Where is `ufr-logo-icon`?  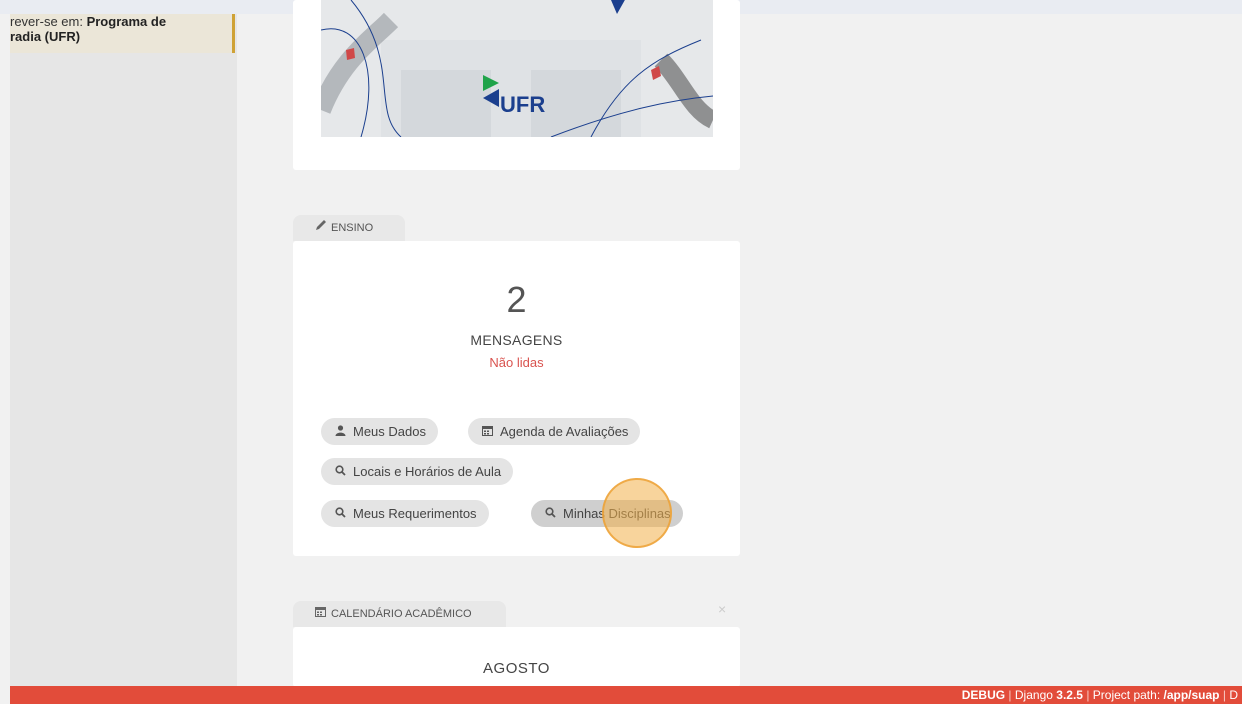 ufr-logo-icon is located at coordinates (491, 91).